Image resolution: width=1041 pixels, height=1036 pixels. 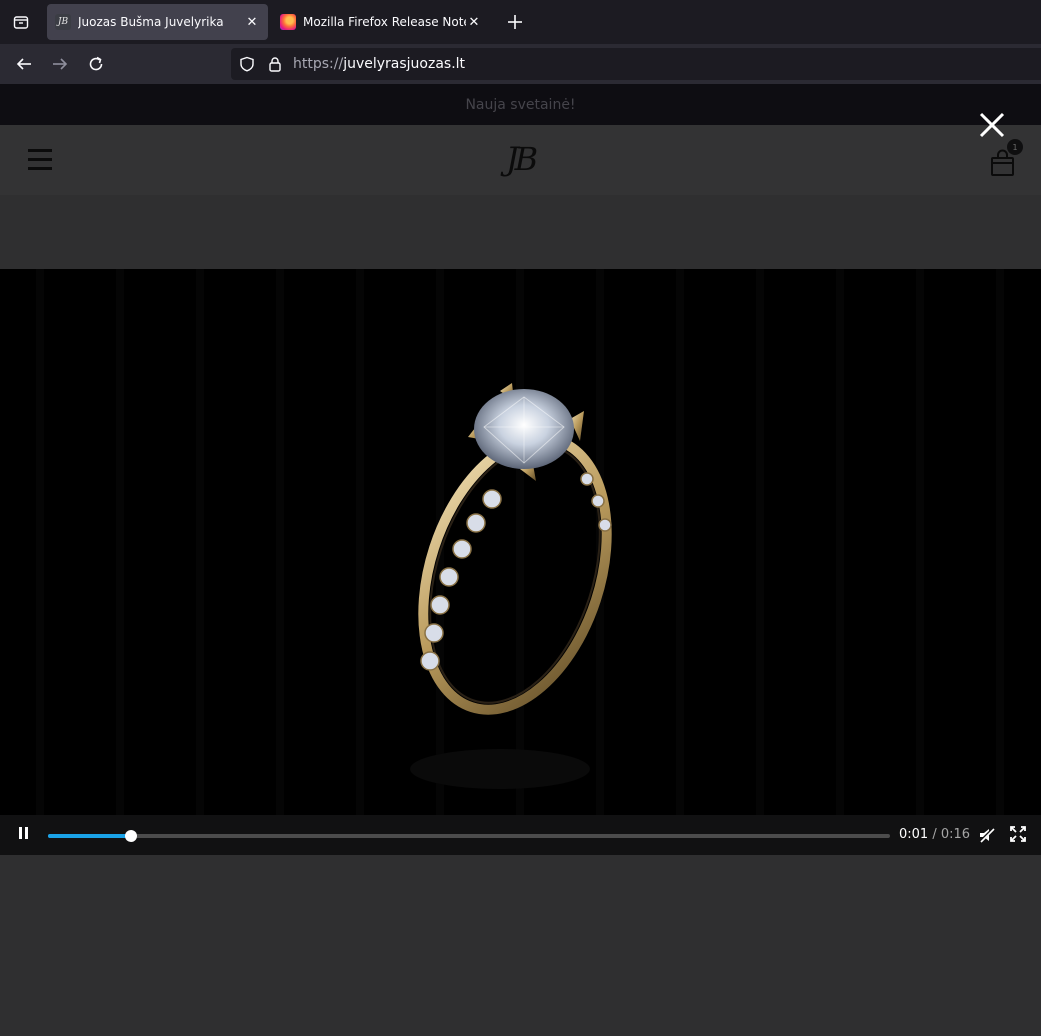 What do you see at coordinates (63, 22) in the screenshot?
I see `jb-logo-icon: JB` at bounding box center [63, 22].